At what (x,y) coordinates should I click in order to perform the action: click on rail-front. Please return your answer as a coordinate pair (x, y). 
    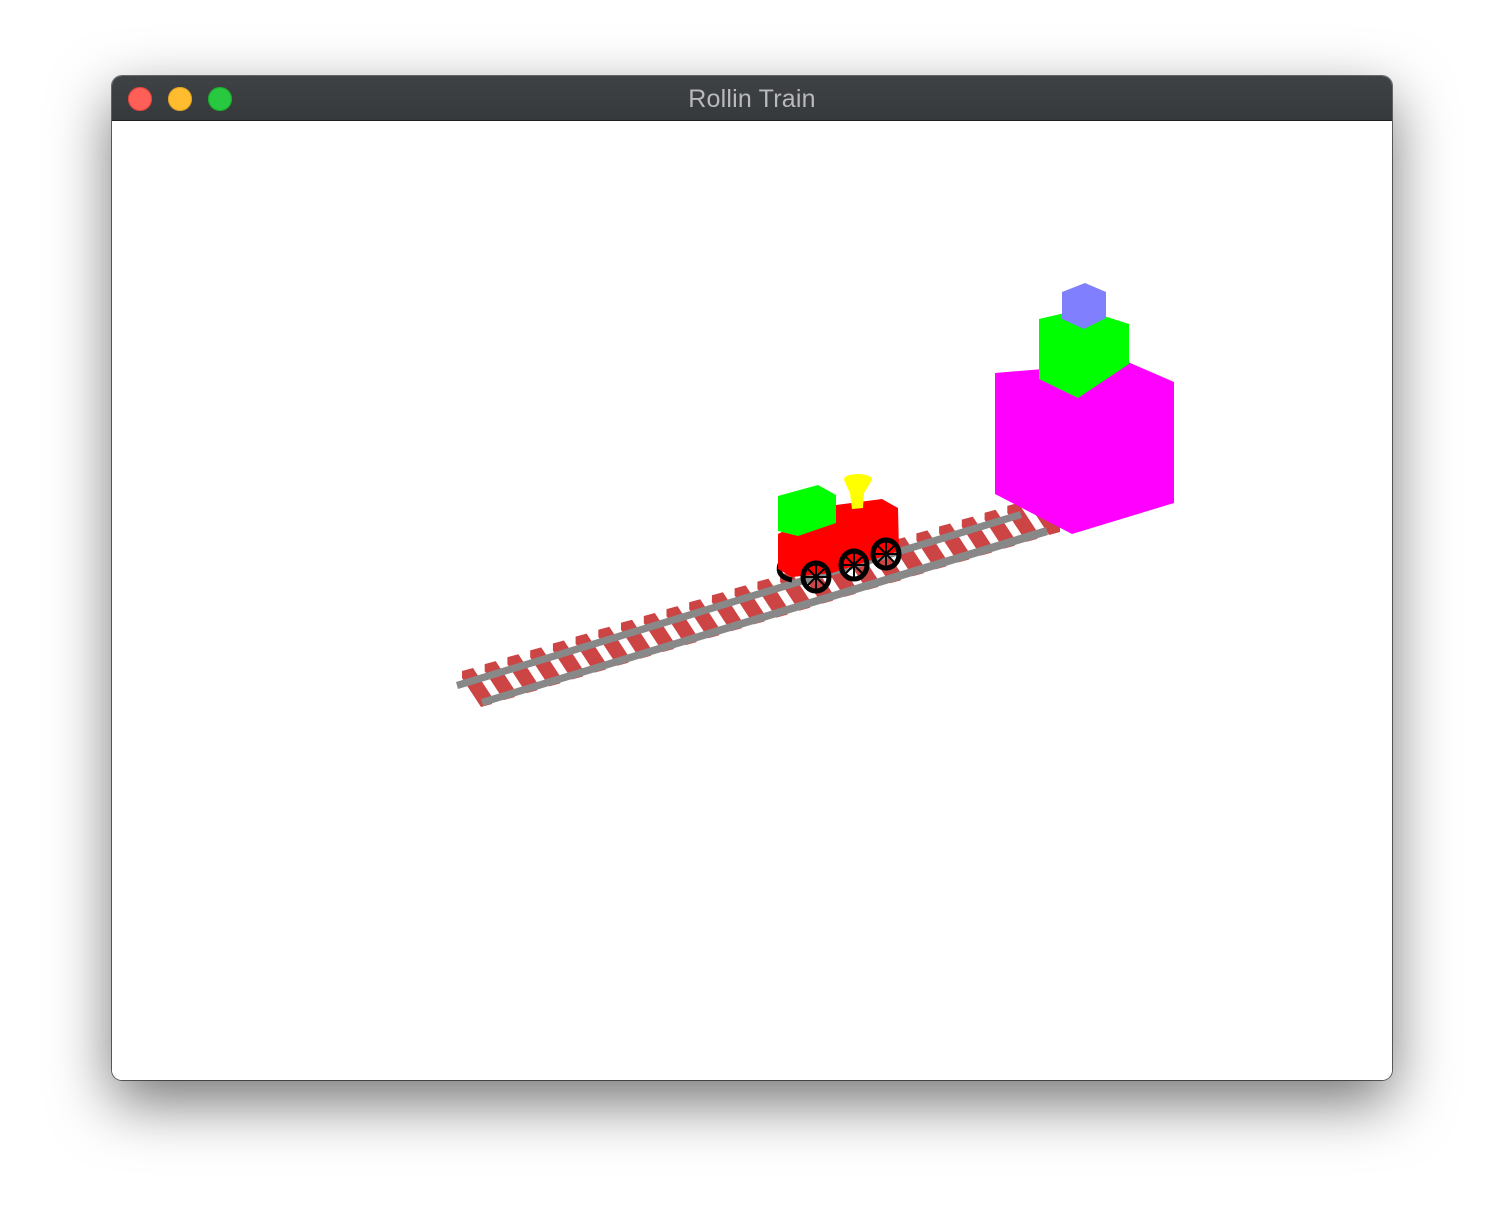
    Looking at the image, I should click on (764, 616).